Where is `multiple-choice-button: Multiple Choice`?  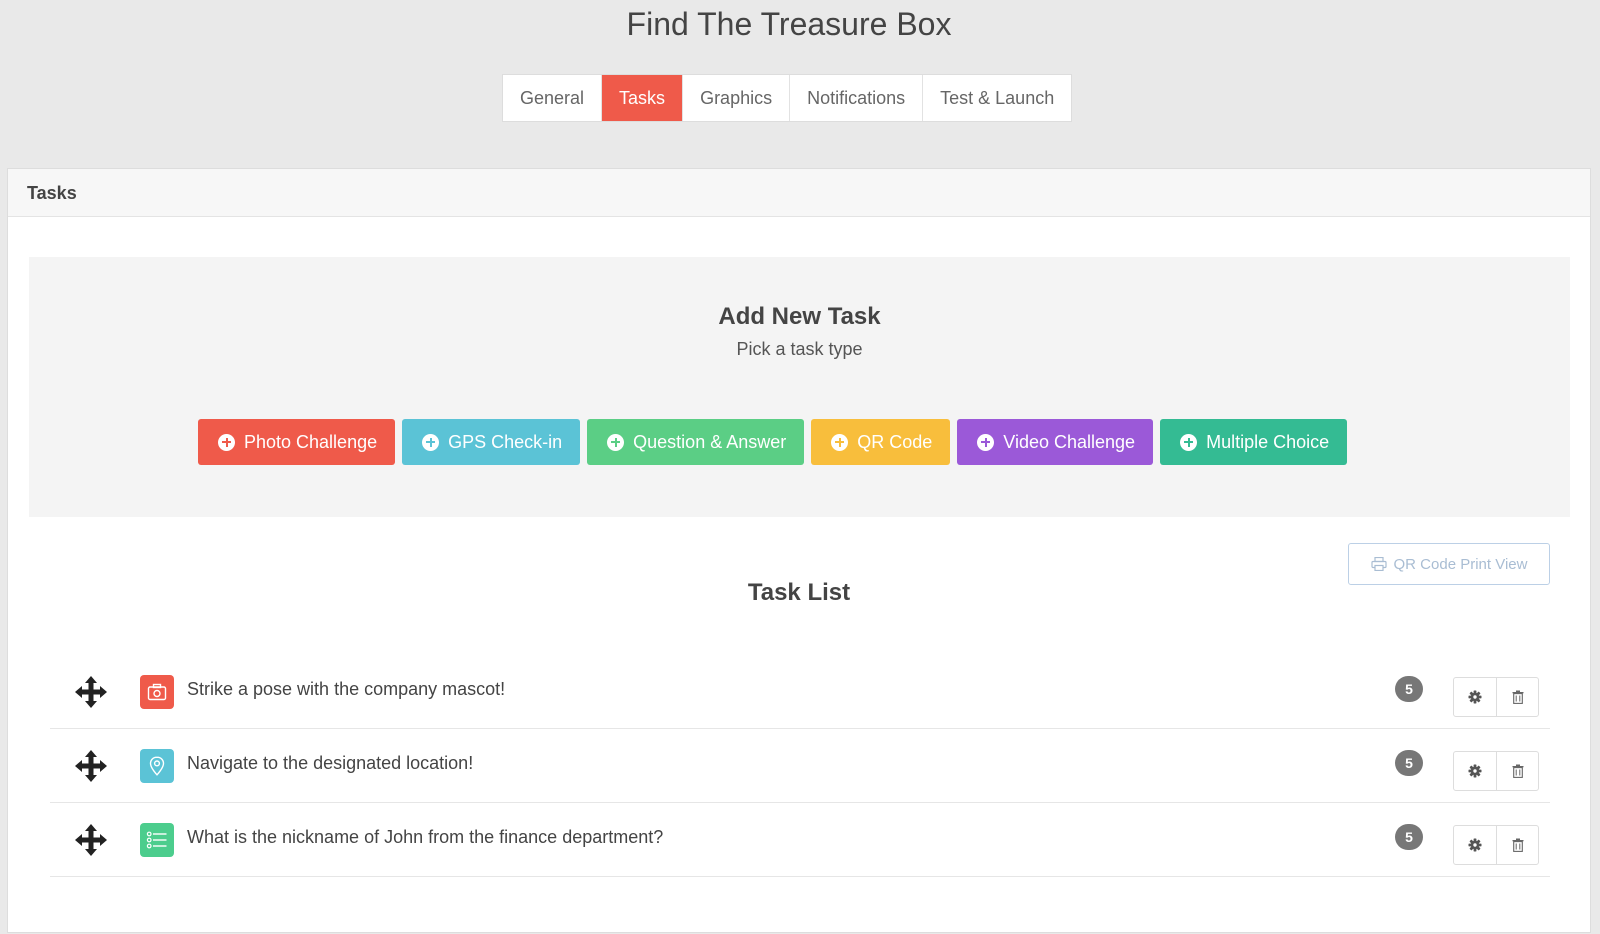 multiple-choice-button: Multiple Choice is located at coordinates (1254, 442).